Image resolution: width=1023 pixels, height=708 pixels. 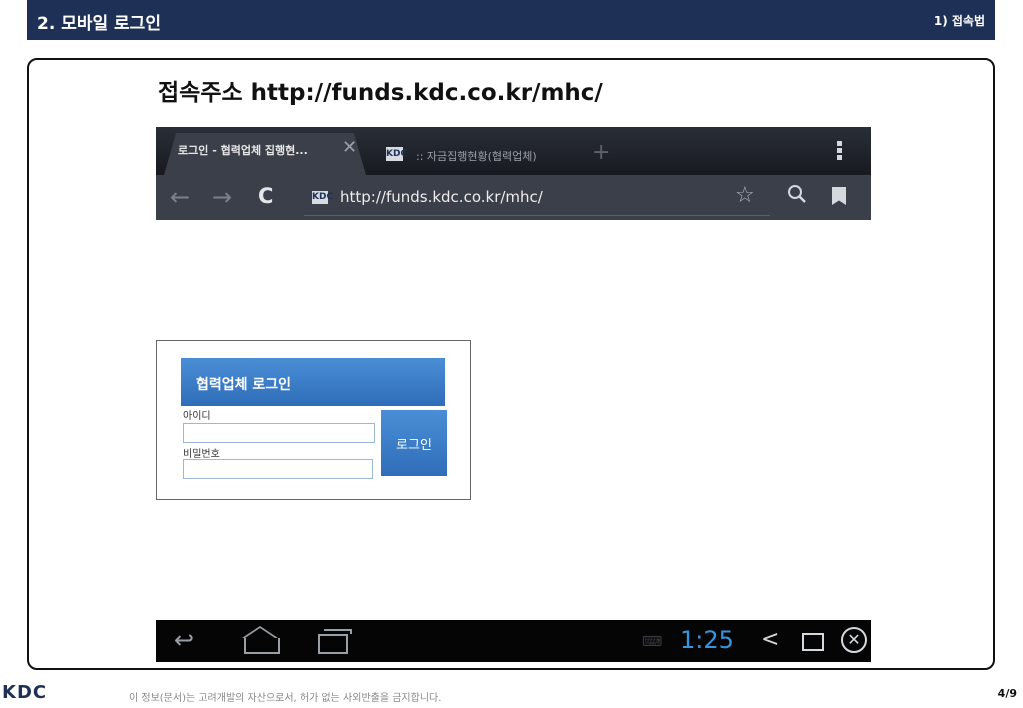 What do you see at coordinates (601, 152) in the screenshot?
I see `new-tab-icon: +` at bounding box center [601, 152].